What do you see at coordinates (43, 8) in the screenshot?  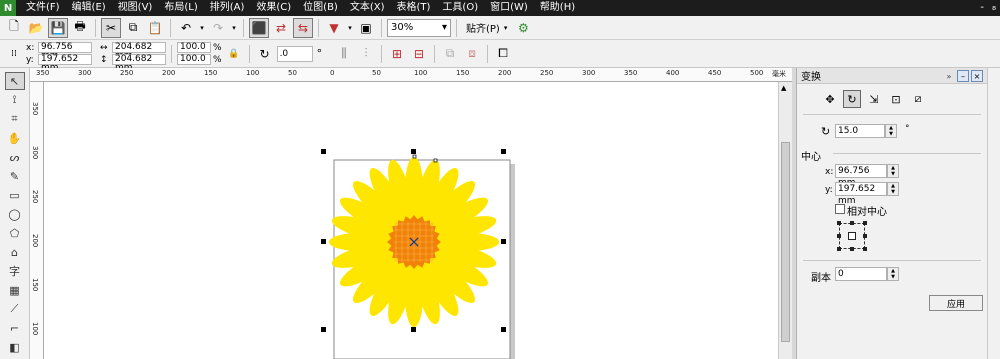 I see `menu-file: 文件(F)` at bounding box center [43, 8].